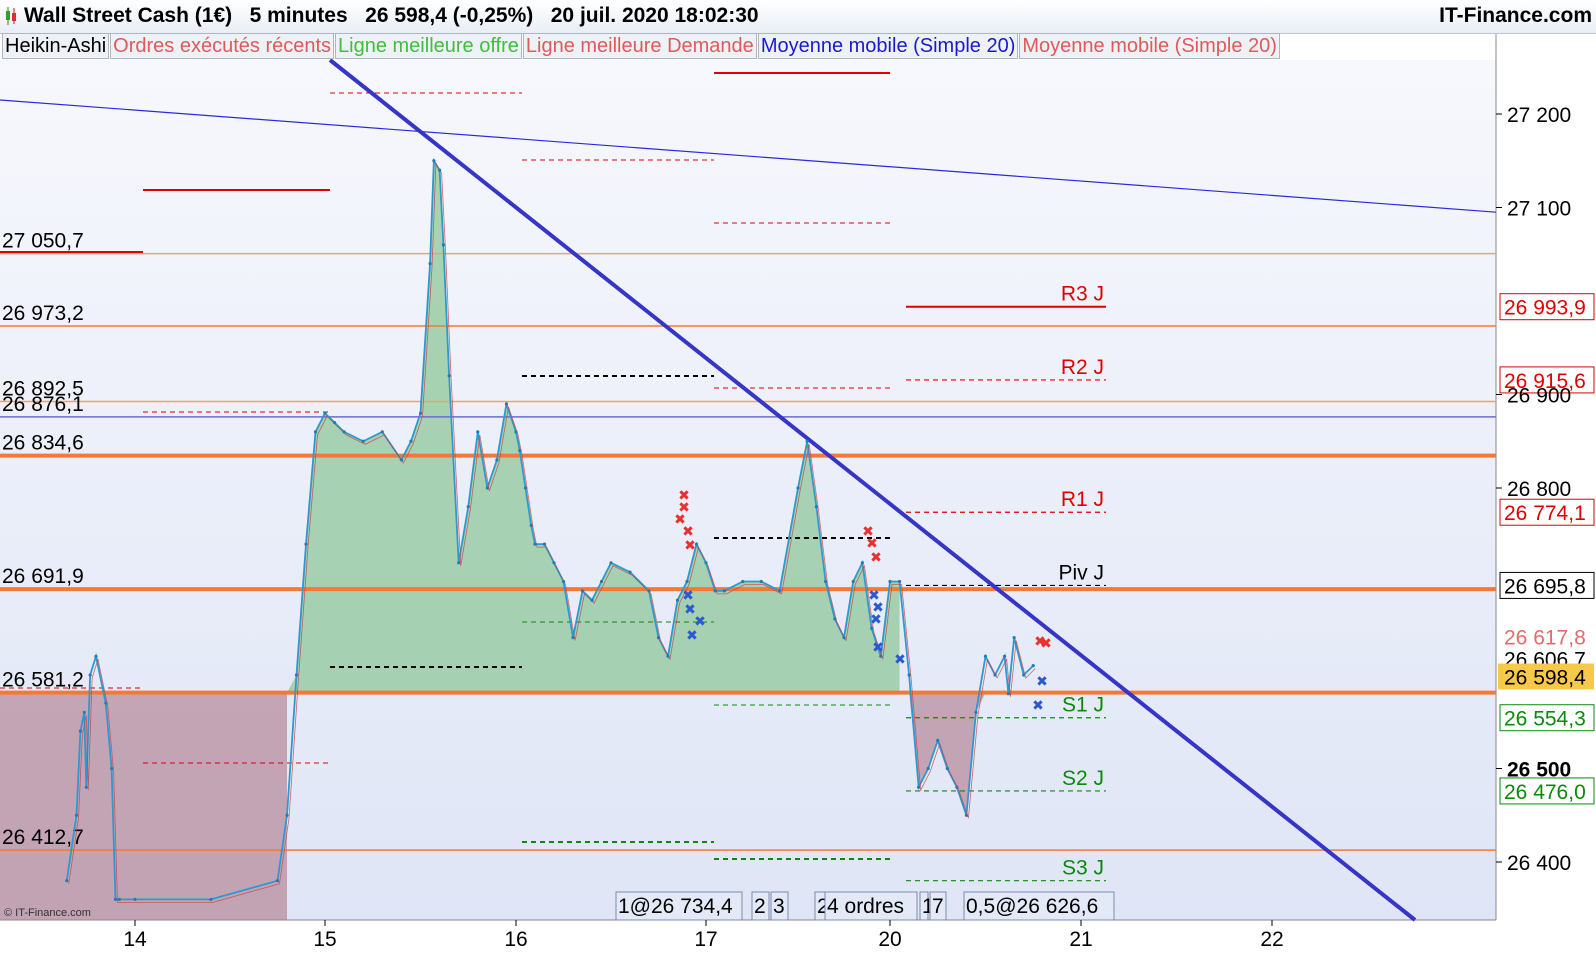 This screenshot has width=1596, height=953. What do you see at coordinates (1539, 396) in the screenshot?
I see `y-tick-label: 26 900` at bounding box center [1539, 396].